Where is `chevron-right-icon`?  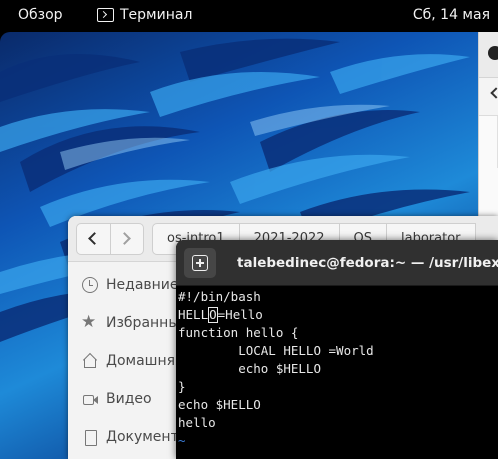
chevron-right-icon is located at coordinates (124, 238).